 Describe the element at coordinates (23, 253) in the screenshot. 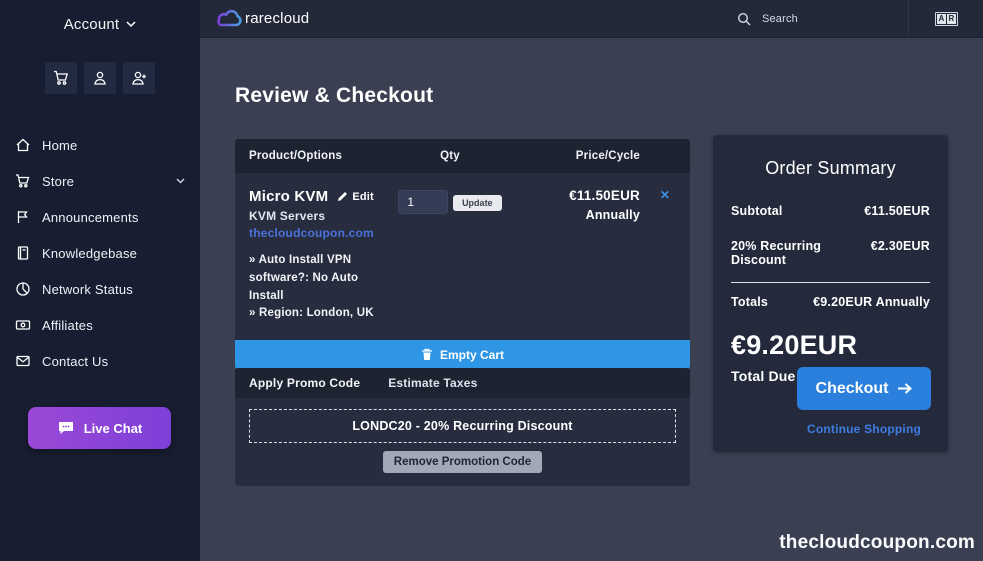

I see `book-icon` at that location.